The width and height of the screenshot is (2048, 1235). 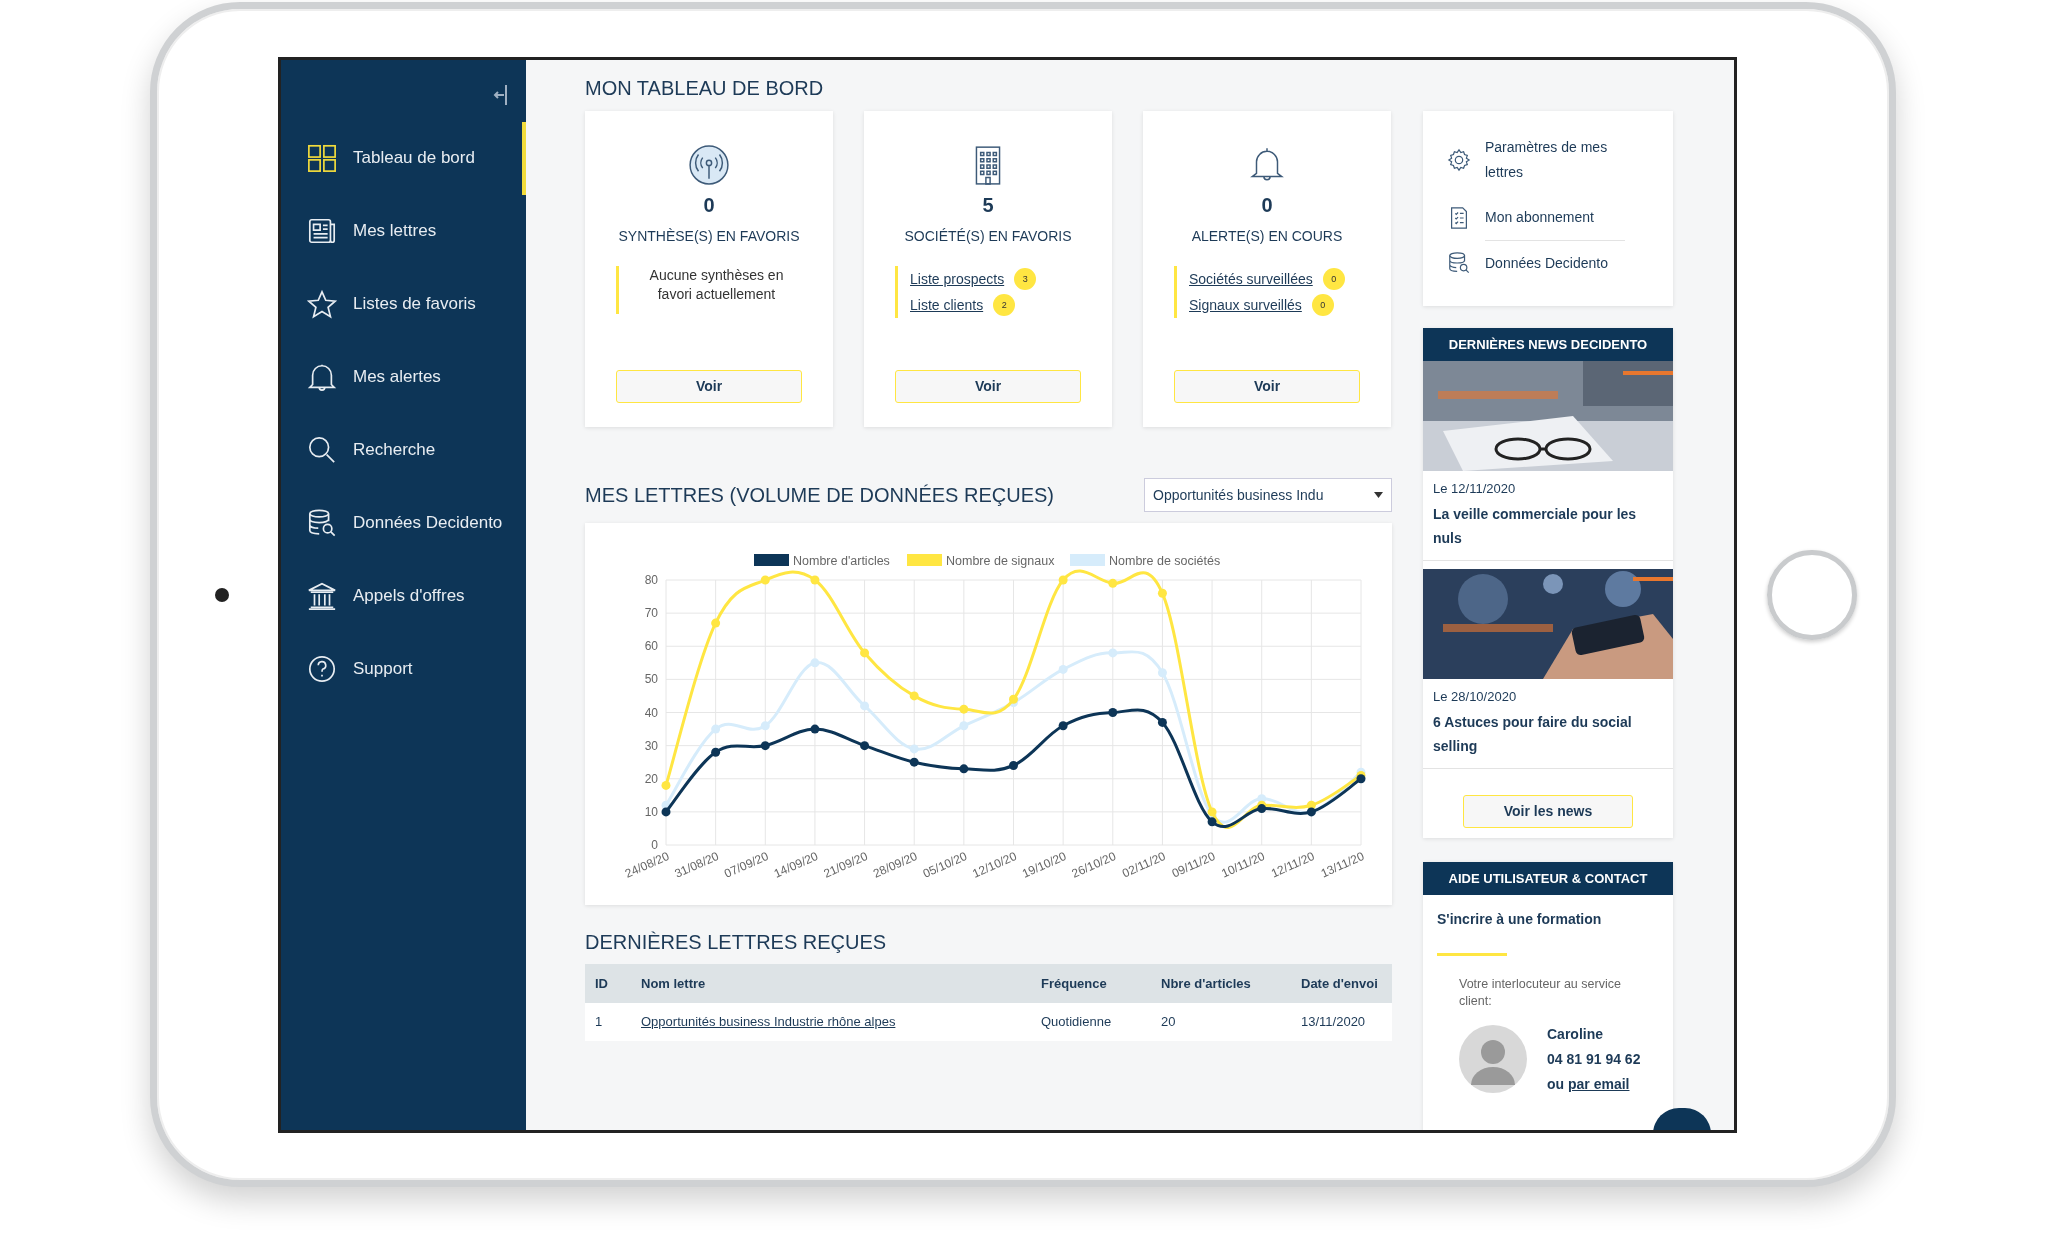 What do you see at coordinates (322, 304) in the screenshot?
I see `star-icon` at bounding box center [322, 304].